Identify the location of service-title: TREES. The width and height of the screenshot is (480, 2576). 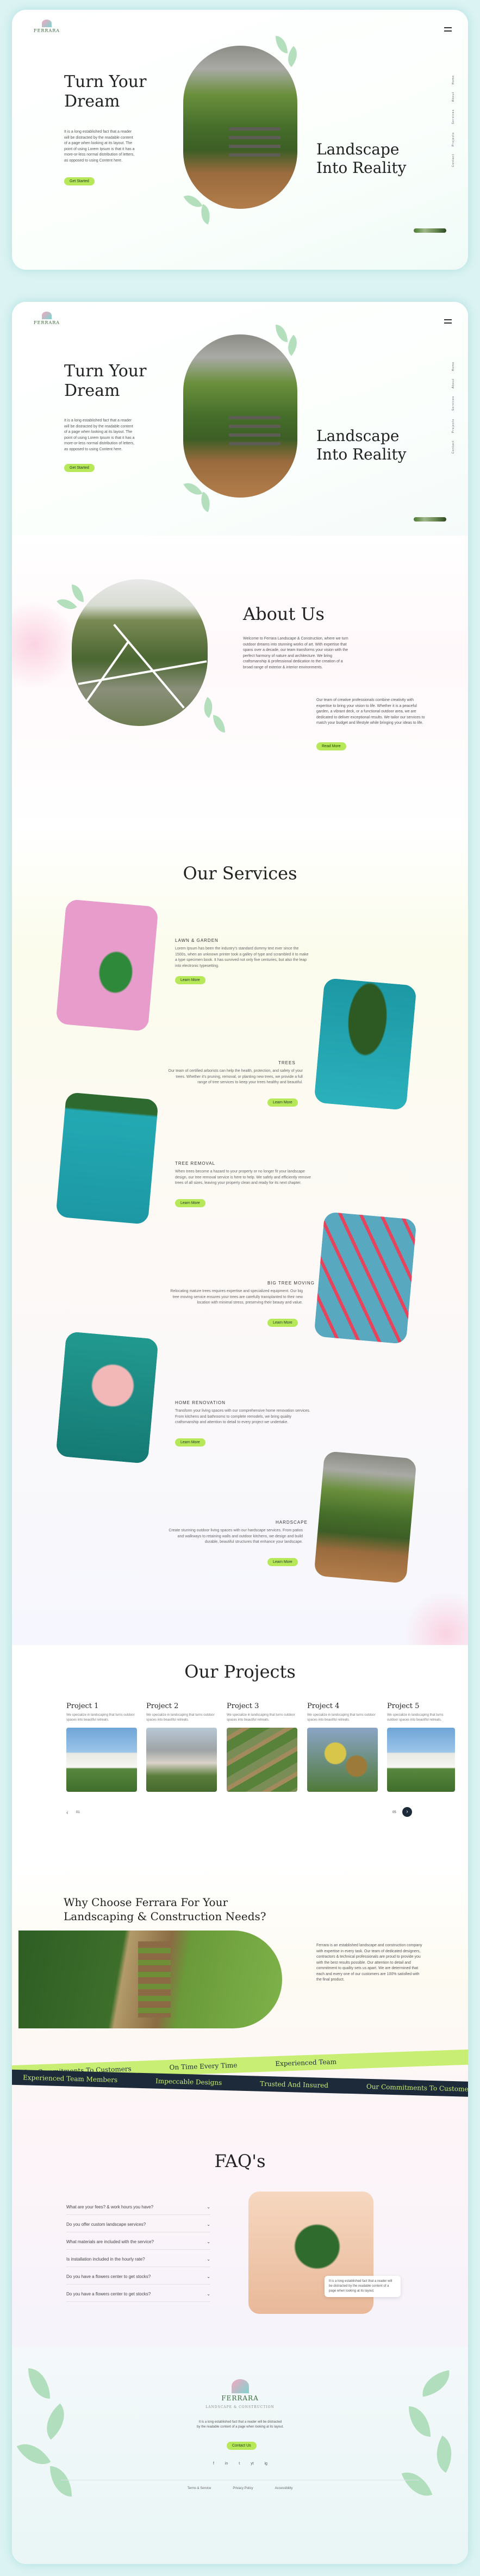
(287, 1062).